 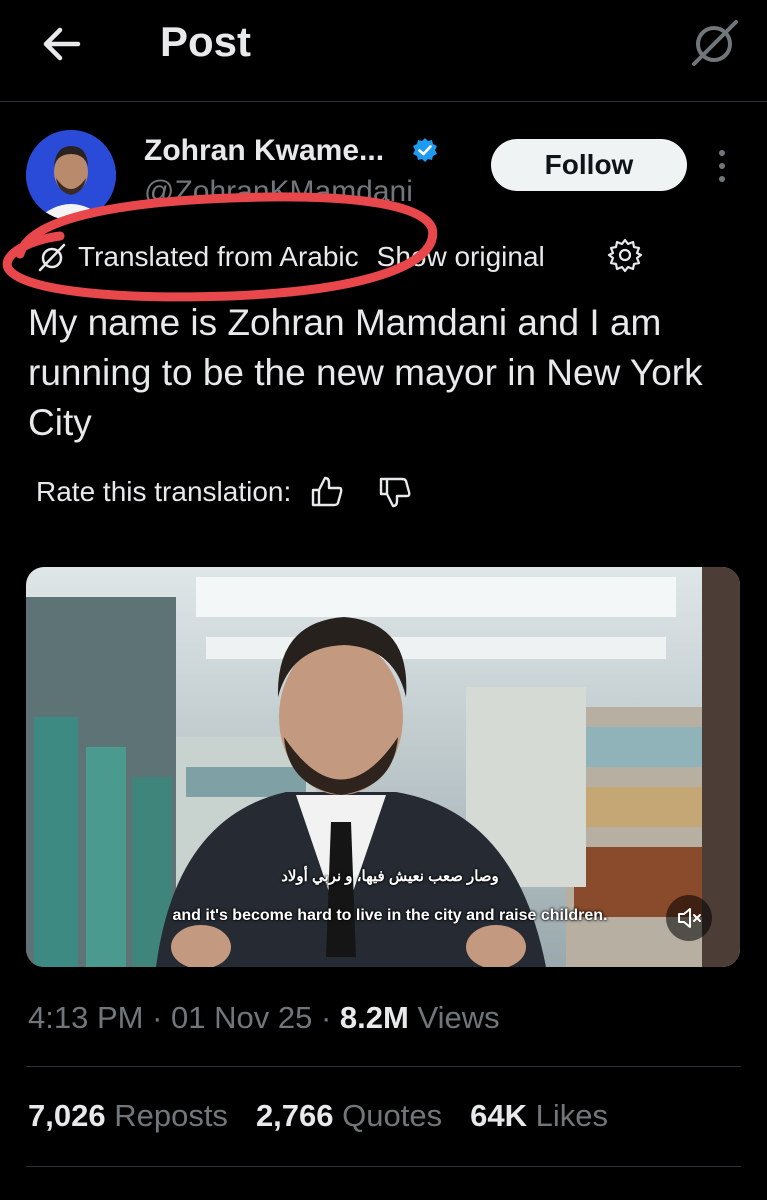 I want to click on quotes-label: Quotes, so click(x=392, y=1115).